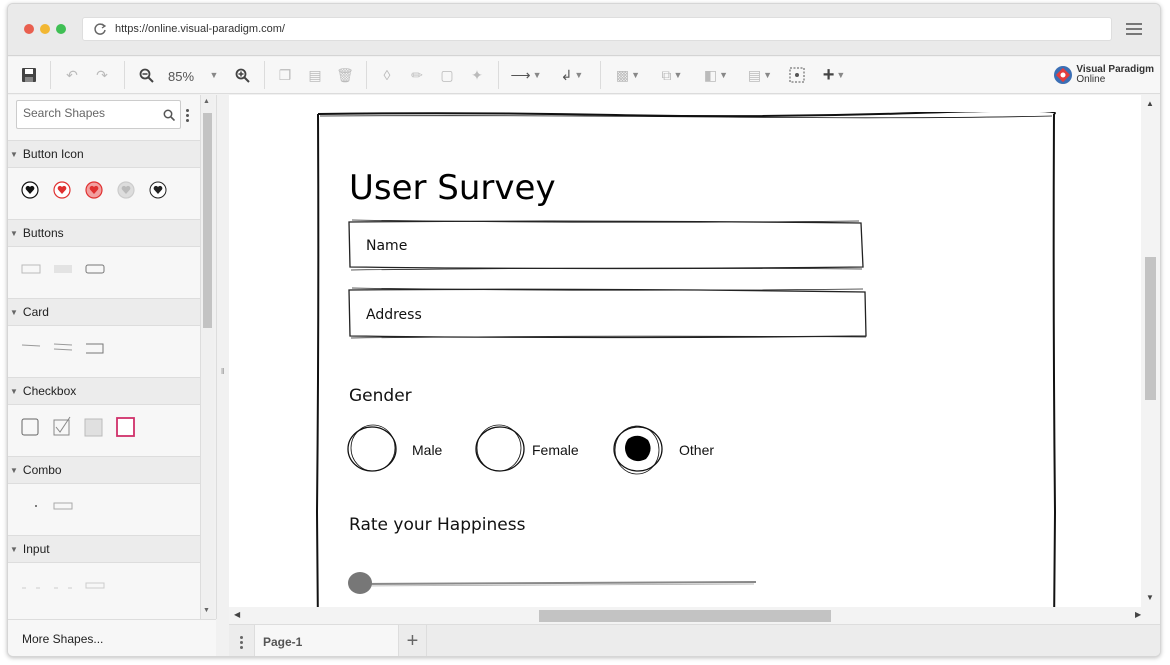  Describe the element at coordinates (93, 427) in the screenshot. I see `checkbox-disabled-shape` at that location.